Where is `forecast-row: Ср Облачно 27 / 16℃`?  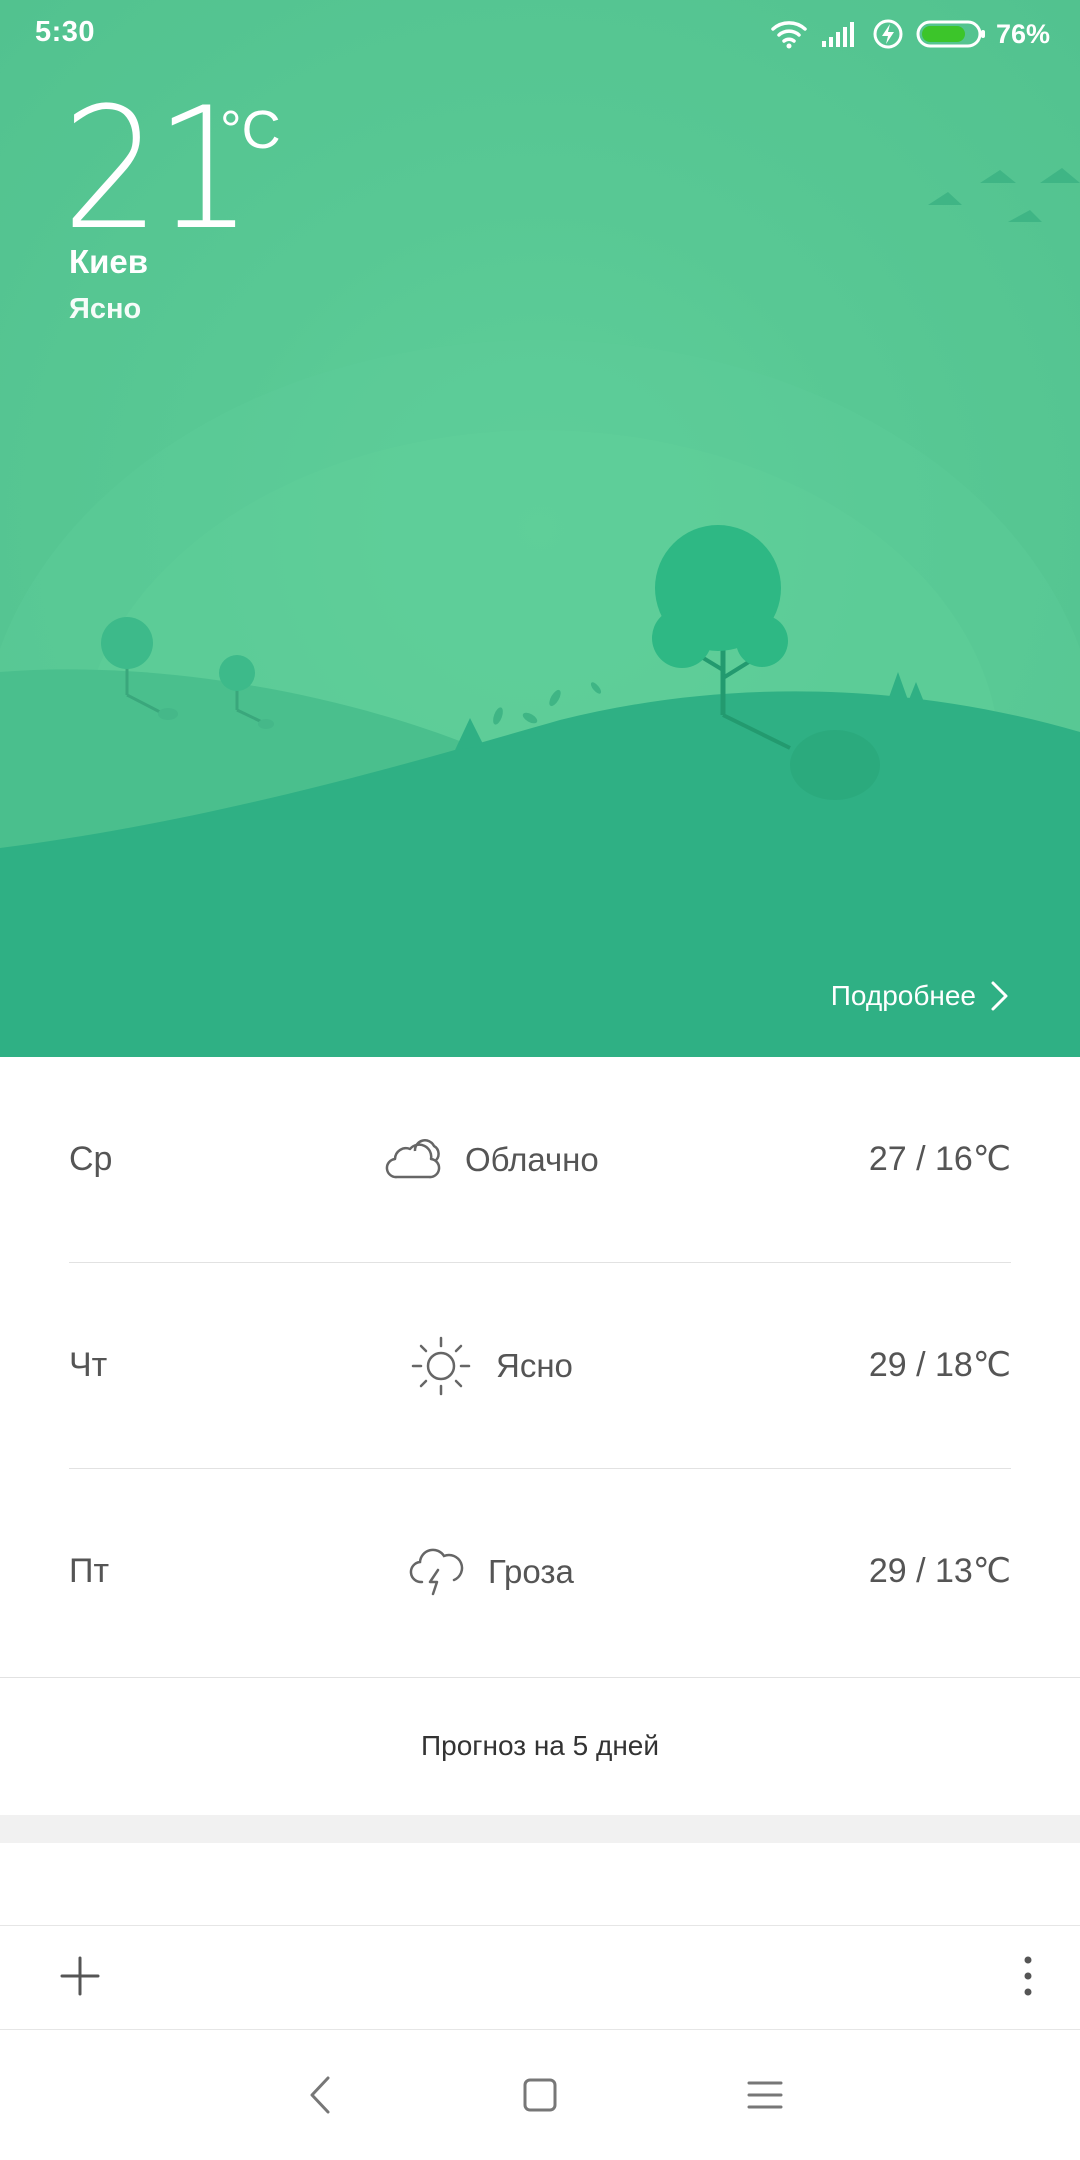
forecast-row: Ср Облачно 27 / 16℃ is located at coordinates (540, 1159).